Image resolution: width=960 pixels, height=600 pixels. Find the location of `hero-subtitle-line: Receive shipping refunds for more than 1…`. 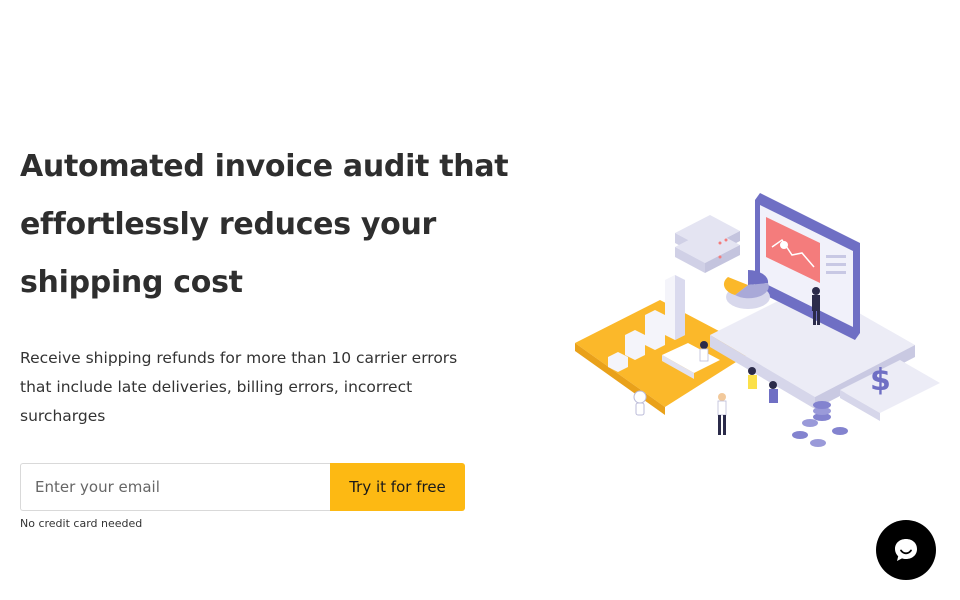

hero-subtitle-line: Receive shipping refunds for more than 1… is located at coordinates (239, 358).